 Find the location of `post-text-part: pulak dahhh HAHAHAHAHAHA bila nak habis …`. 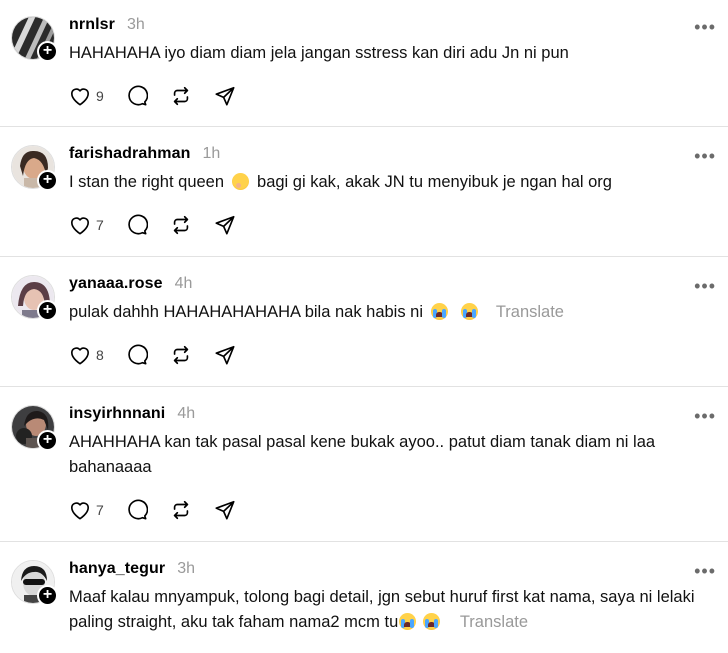

post-text-part: pulak dahhh HAHAHAHAHAHA bila nak habis … is located at coordinates (246, 312).